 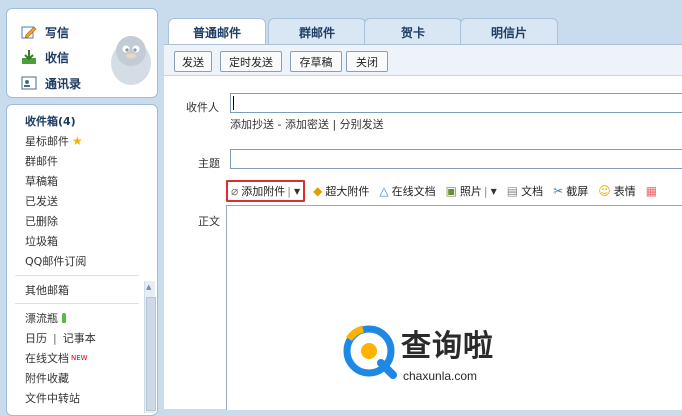 I want to click on app-drift-bottle-label: 漂流瓶, so click(x=41, y=318).